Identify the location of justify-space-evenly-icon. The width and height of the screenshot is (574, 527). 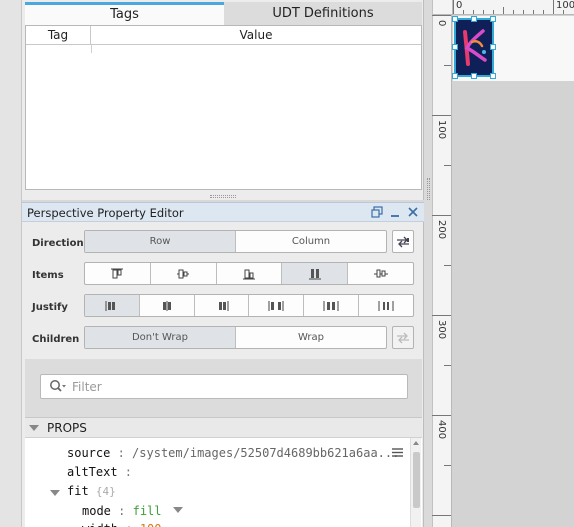
(386, 305).